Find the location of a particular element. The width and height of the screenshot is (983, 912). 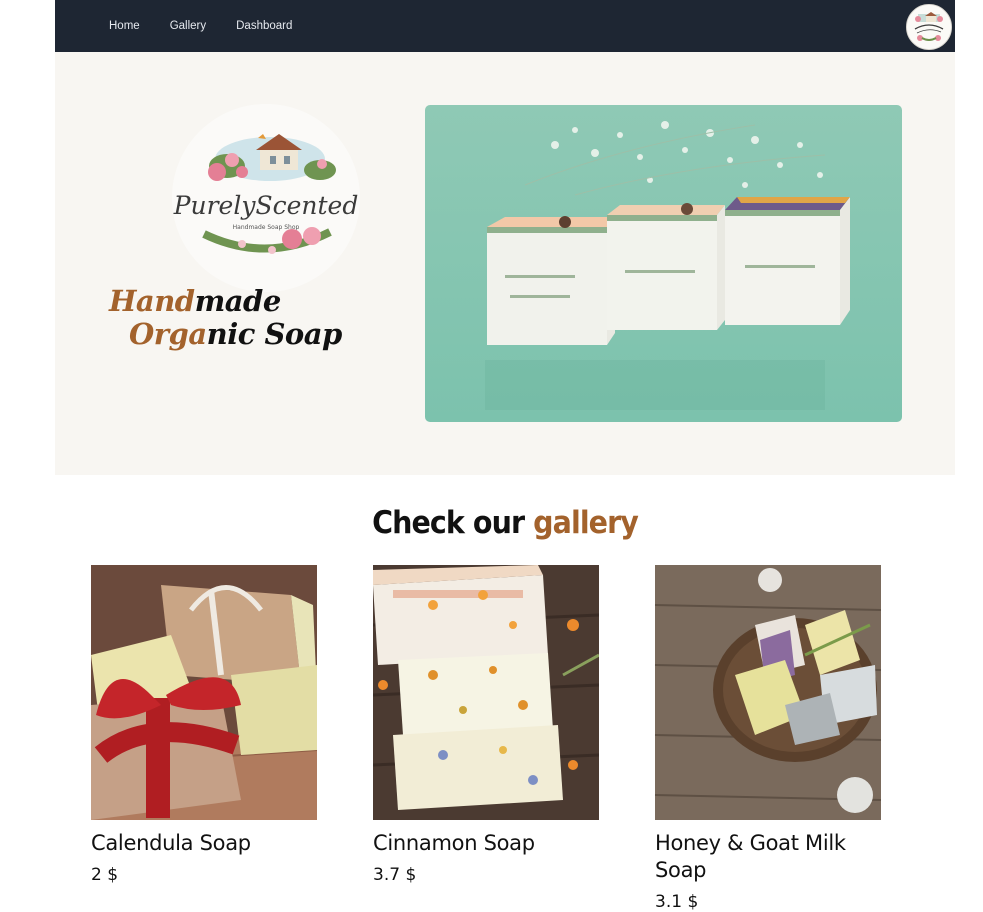

calendula-soap-photo is located at coordinates (204, 692).